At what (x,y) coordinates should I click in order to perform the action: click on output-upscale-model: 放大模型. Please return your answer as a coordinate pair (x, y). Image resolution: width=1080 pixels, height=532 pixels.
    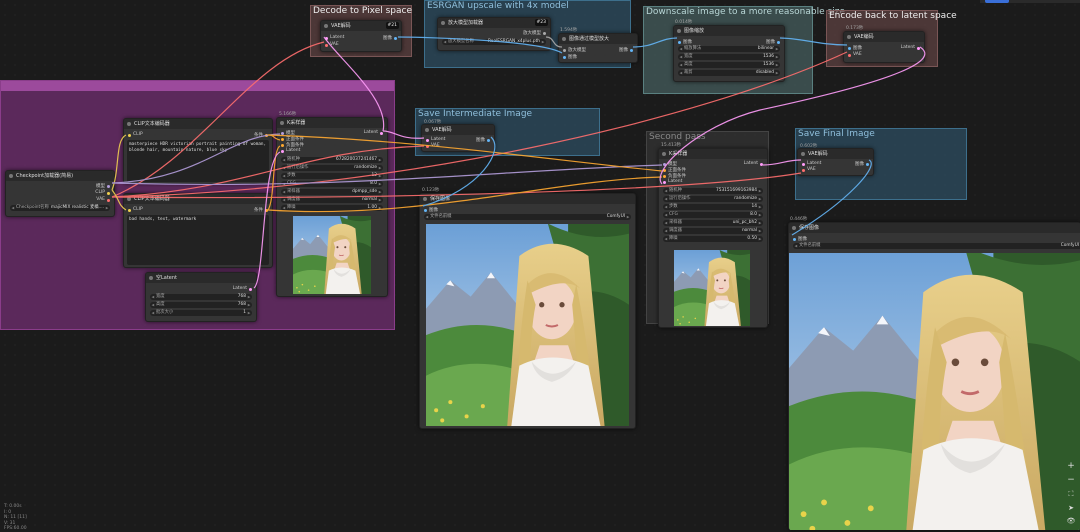
    Looking at the image, I should click on (534, 33).